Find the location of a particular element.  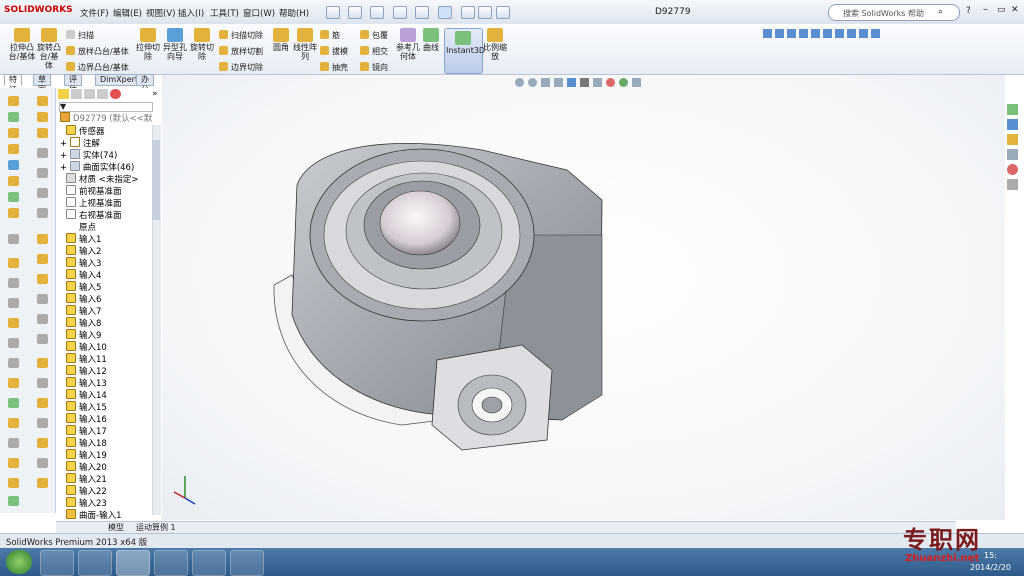

expand-panel-icon: » is located at coordinates (155, 94).